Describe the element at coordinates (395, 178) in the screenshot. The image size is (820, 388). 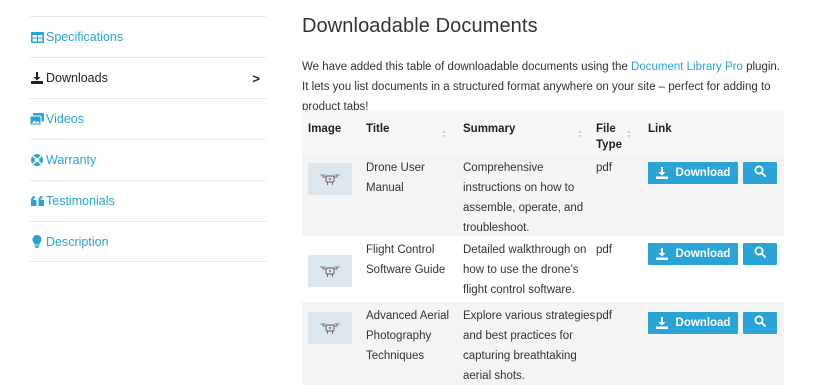
I see `document-title: Drone User Manual` at that location.